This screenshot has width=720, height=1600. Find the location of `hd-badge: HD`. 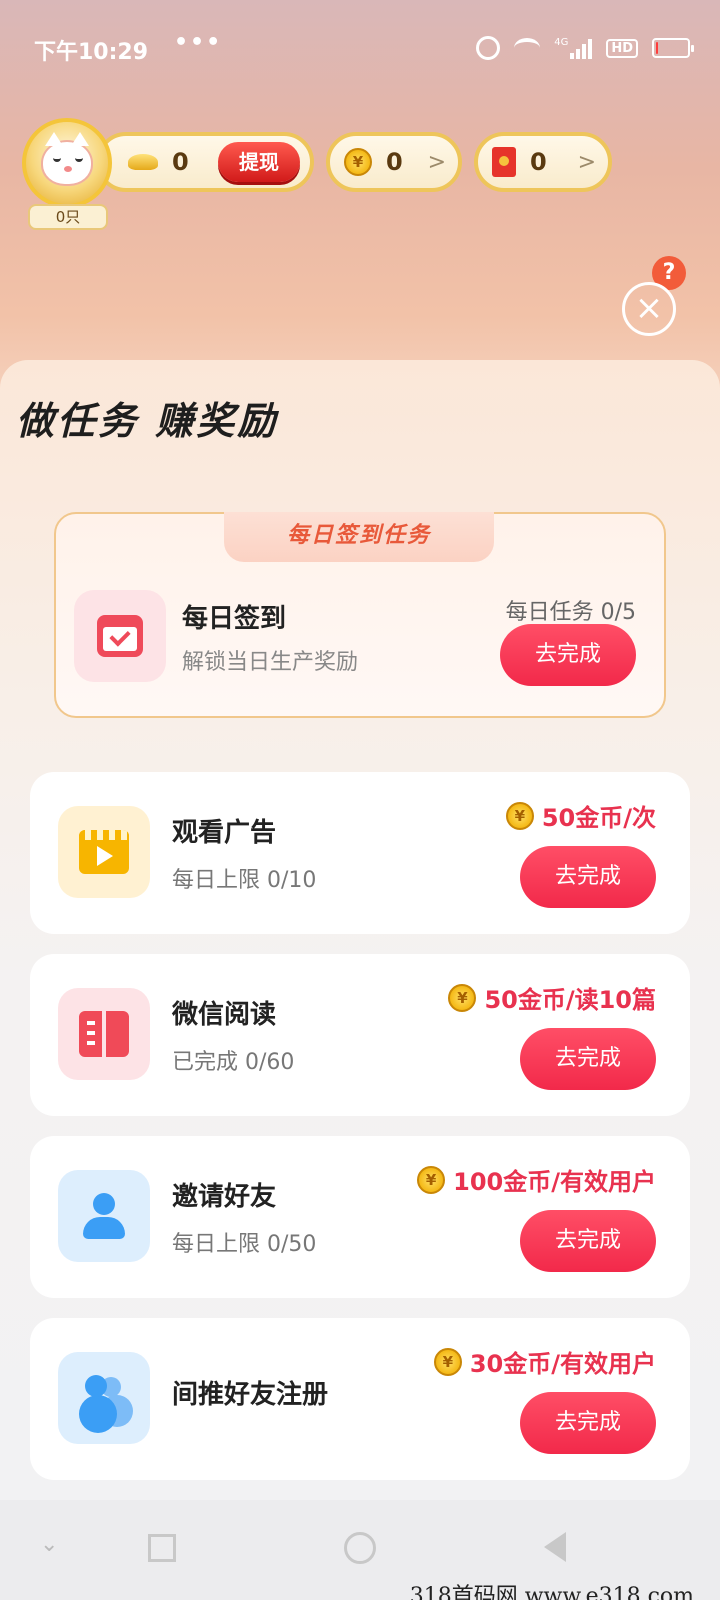

hd-badge: HD is located at coordinates (622, 48).